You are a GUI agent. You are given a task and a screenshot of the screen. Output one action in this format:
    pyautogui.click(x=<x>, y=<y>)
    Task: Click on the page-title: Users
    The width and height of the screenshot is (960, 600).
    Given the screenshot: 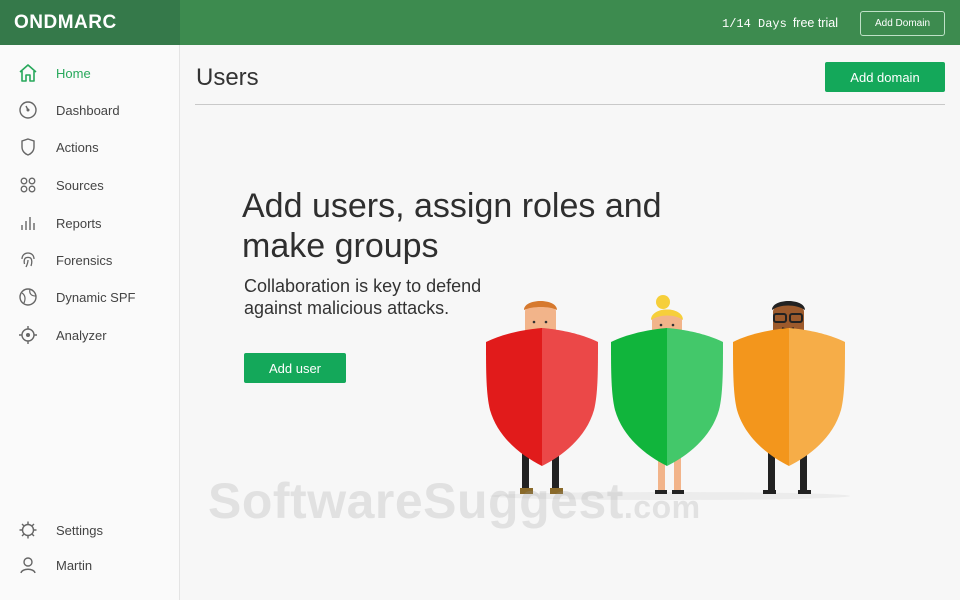 What is the action you would take?
    pyautogui.click(x=227, y=77)
    